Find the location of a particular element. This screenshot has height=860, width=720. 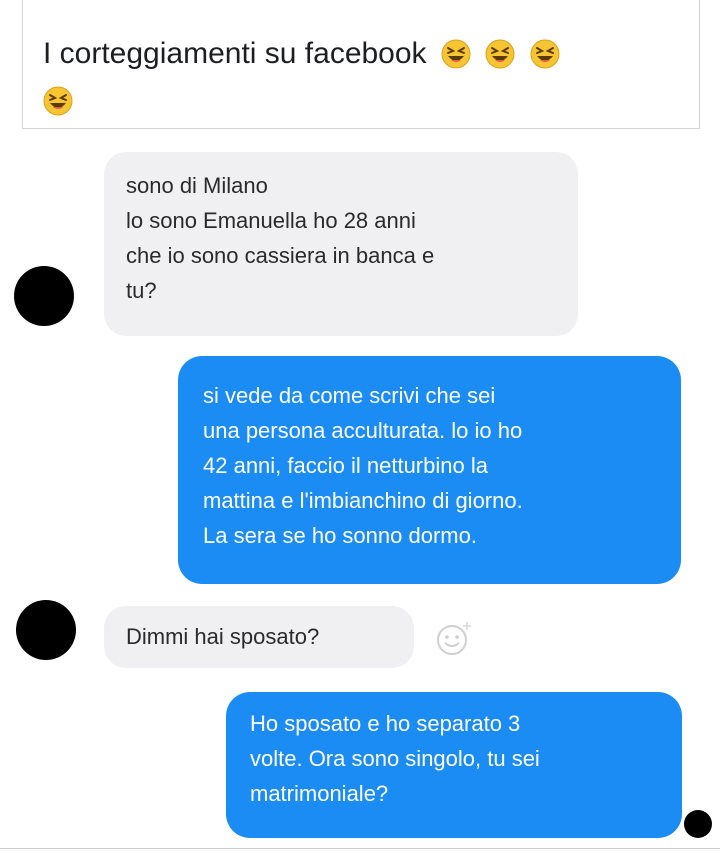

incoming-message-bubble: Dimmi hai sposato? is located at coordinates (259, 637).